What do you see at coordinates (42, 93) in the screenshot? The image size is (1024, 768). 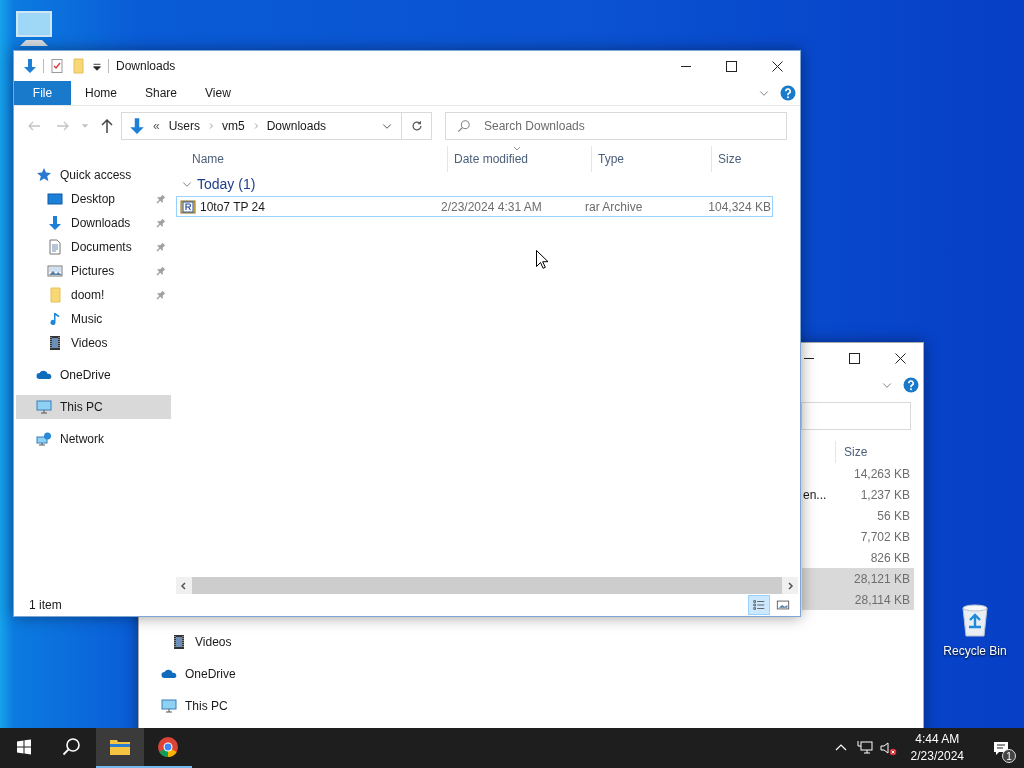 I see `file-menu-tab: File` at bounding box center [42, 93].